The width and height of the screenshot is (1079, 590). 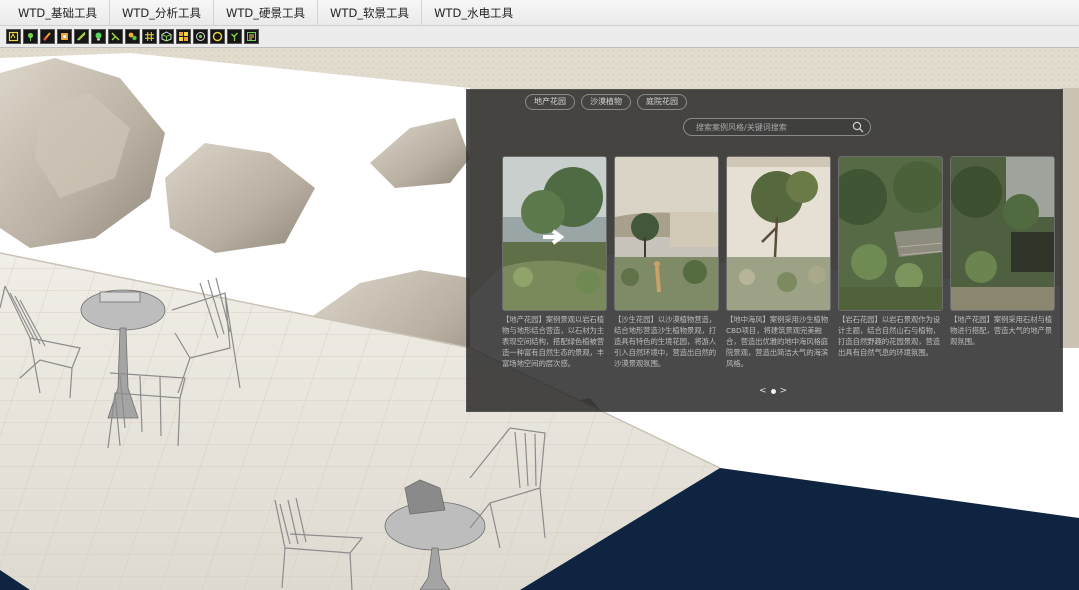 I want to click on tab-desert-plants: 沙漠植物, so click(x=606, y=102).